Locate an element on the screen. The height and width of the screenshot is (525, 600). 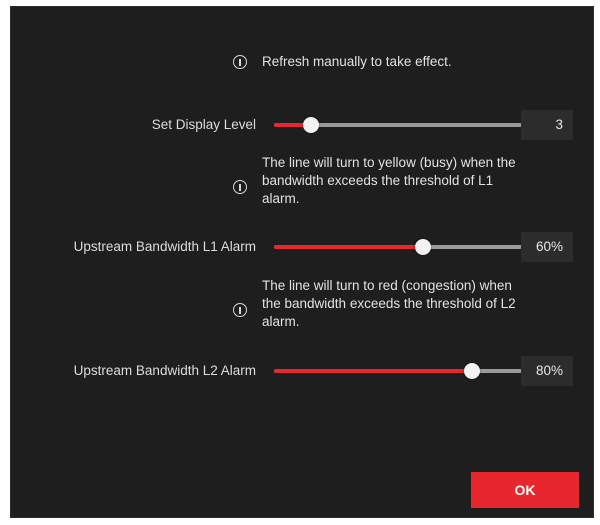
l2-alarm-value: 80% is located at coordinates (547, 371).